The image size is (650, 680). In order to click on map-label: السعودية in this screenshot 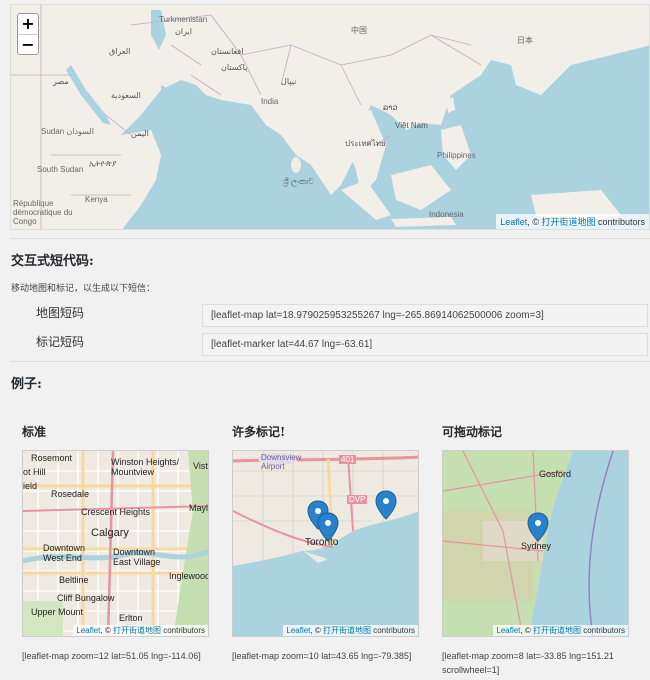, I will do `click(126, 95)`.